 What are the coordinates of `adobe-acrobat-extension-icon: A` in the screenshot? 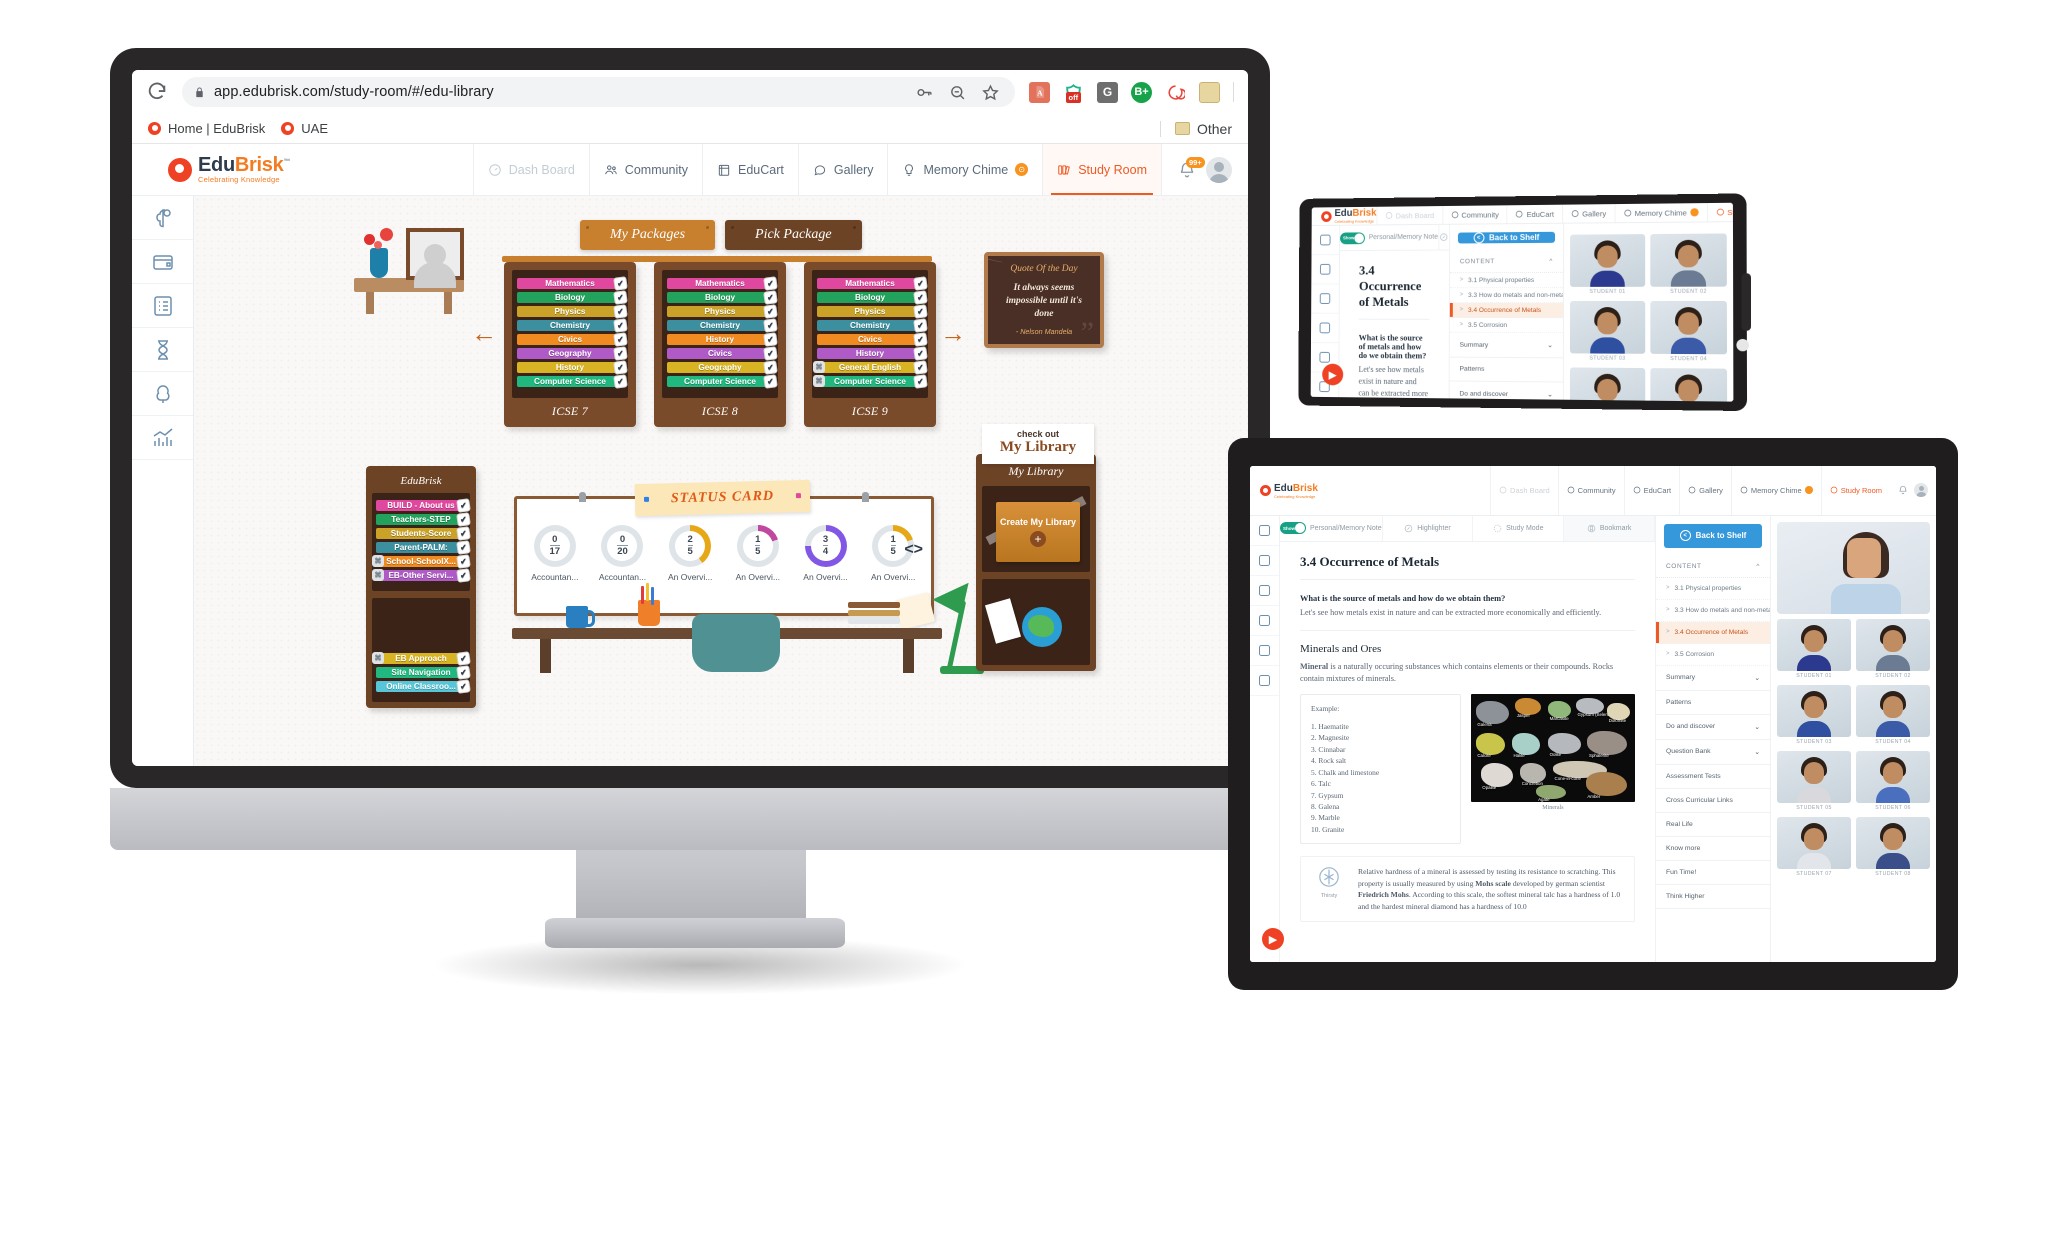 It's located at (1039, 92).